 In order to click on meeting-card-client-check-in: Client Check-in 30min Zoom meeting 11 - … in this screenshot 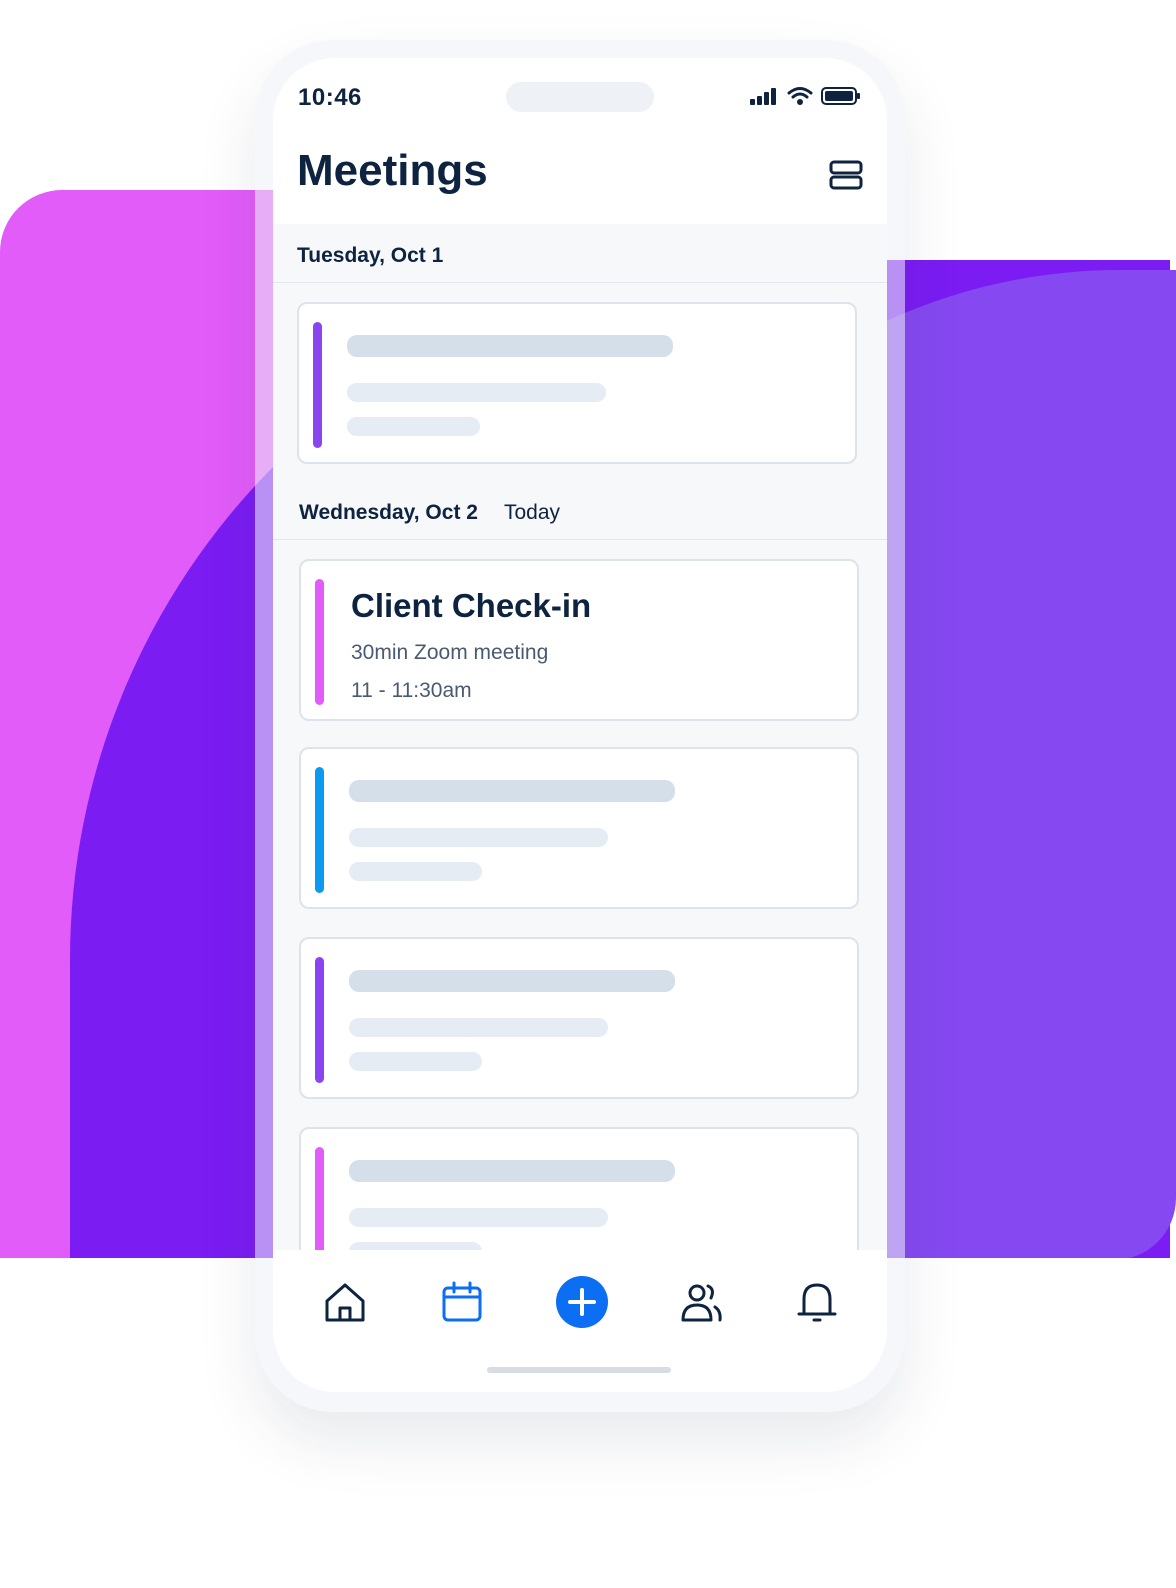, I will do `click(579, 640)`.